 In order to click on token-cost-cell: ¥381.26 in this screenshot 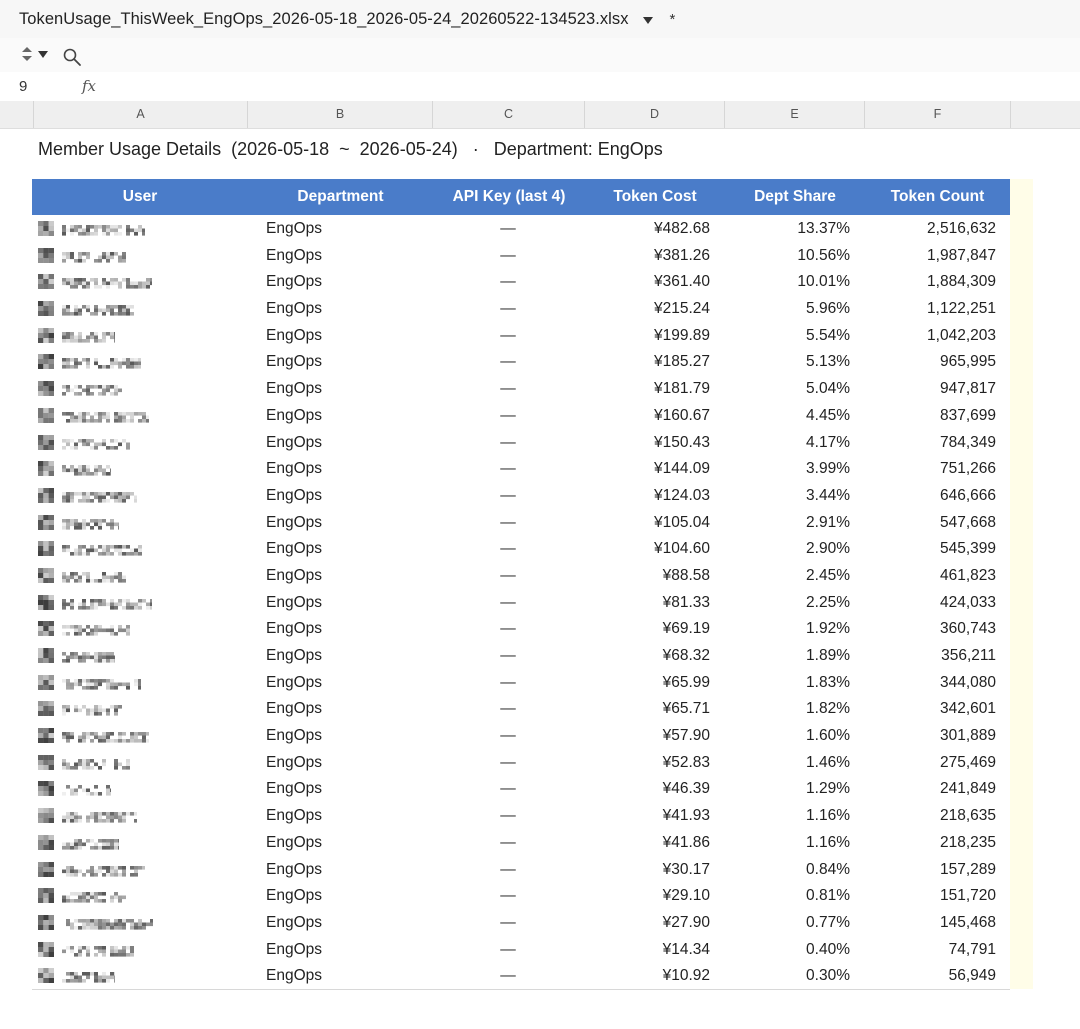, I will do `click(647, 255)`.